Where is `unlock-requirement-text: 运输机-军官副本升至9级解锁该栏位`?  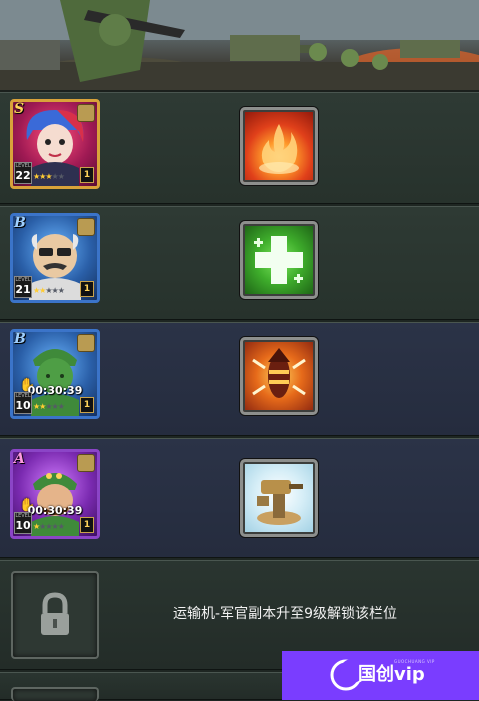
unlock-requirement-text: 运输机-军官副本升至9级解锁该栏位 is located at coordinates (285, 614).